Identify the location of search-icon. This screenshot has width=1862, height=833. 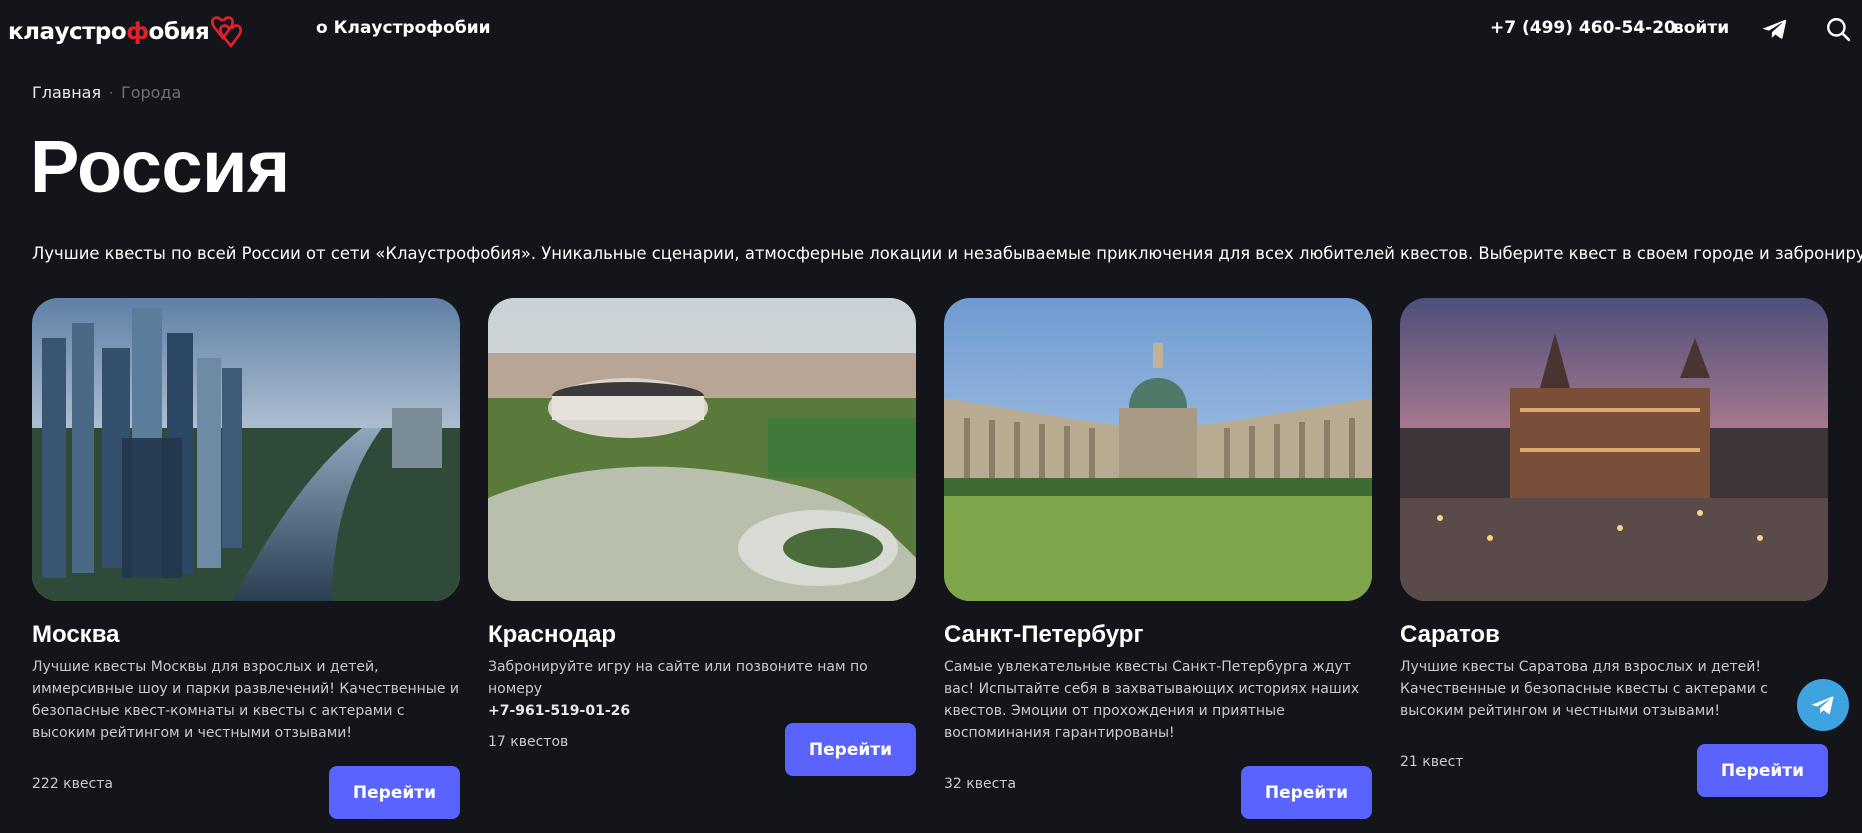
(1838, 29).